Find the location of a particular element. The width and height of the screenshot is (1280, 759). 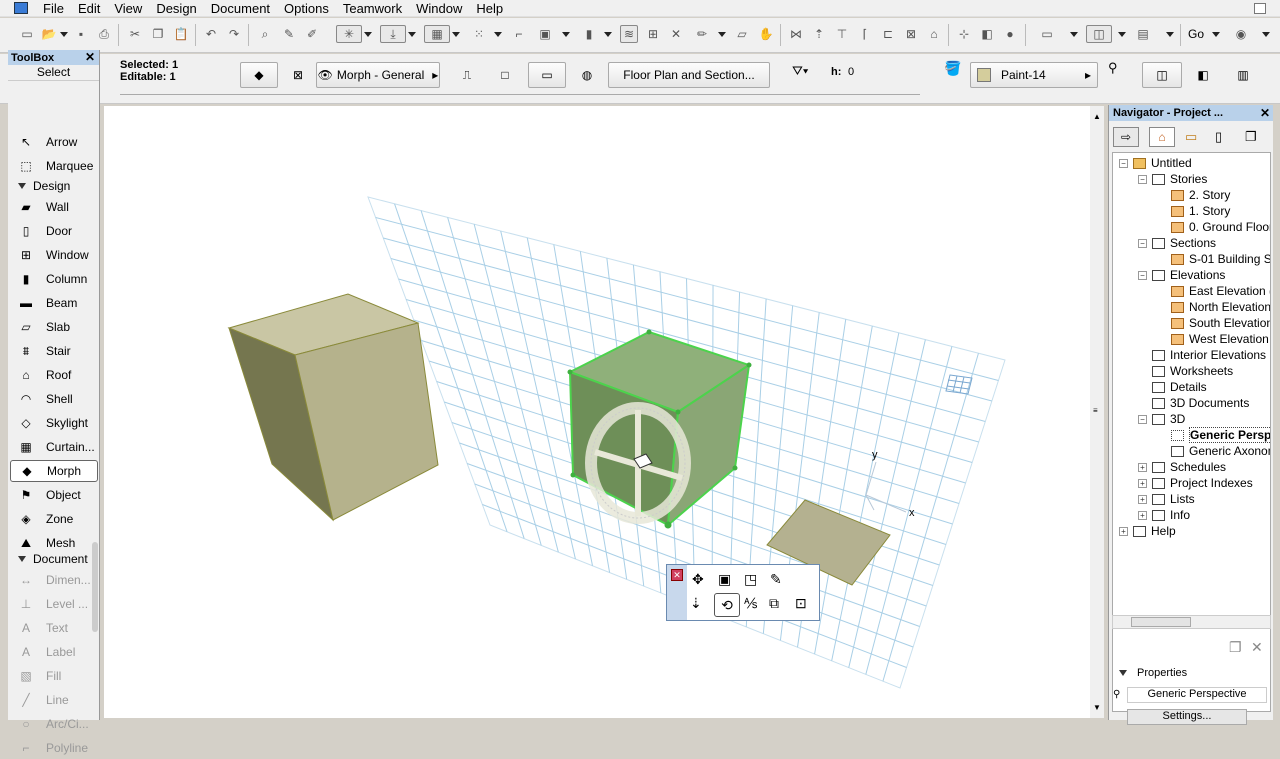

align-icon: ⌐ is located at coordinates (519, 34).